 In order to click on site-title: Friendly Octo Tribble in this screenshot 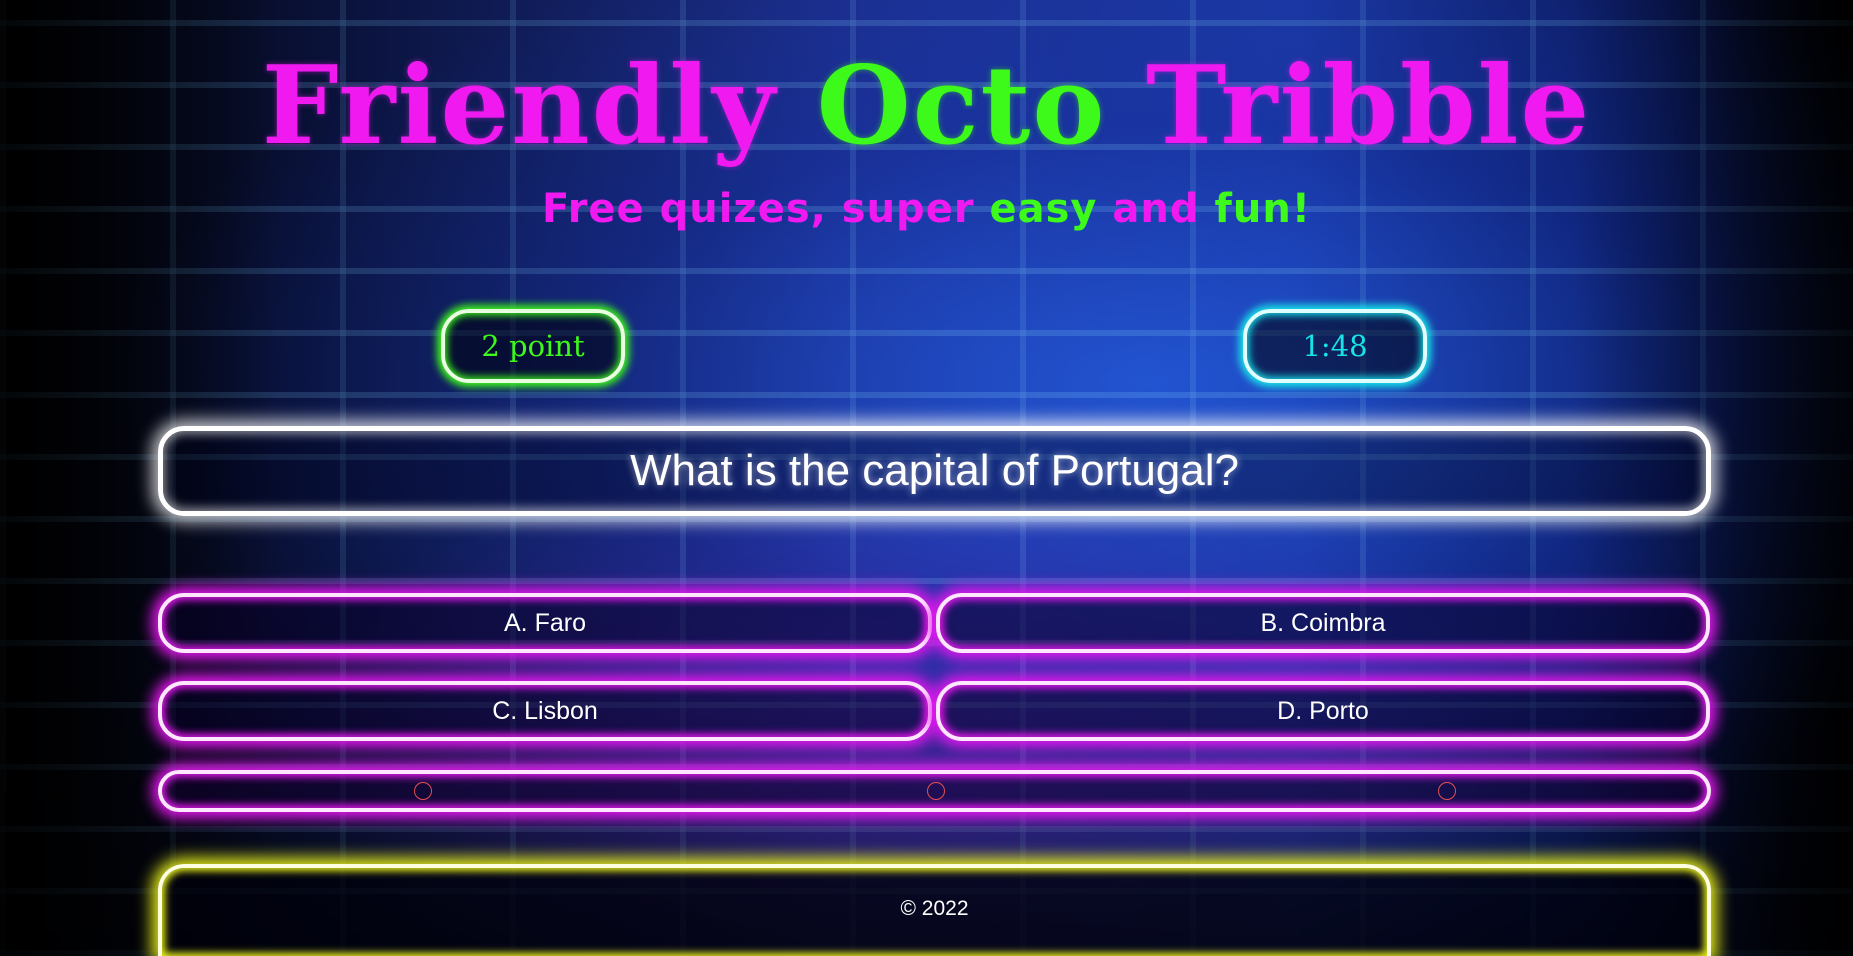, I will do `click(926, 106)`.